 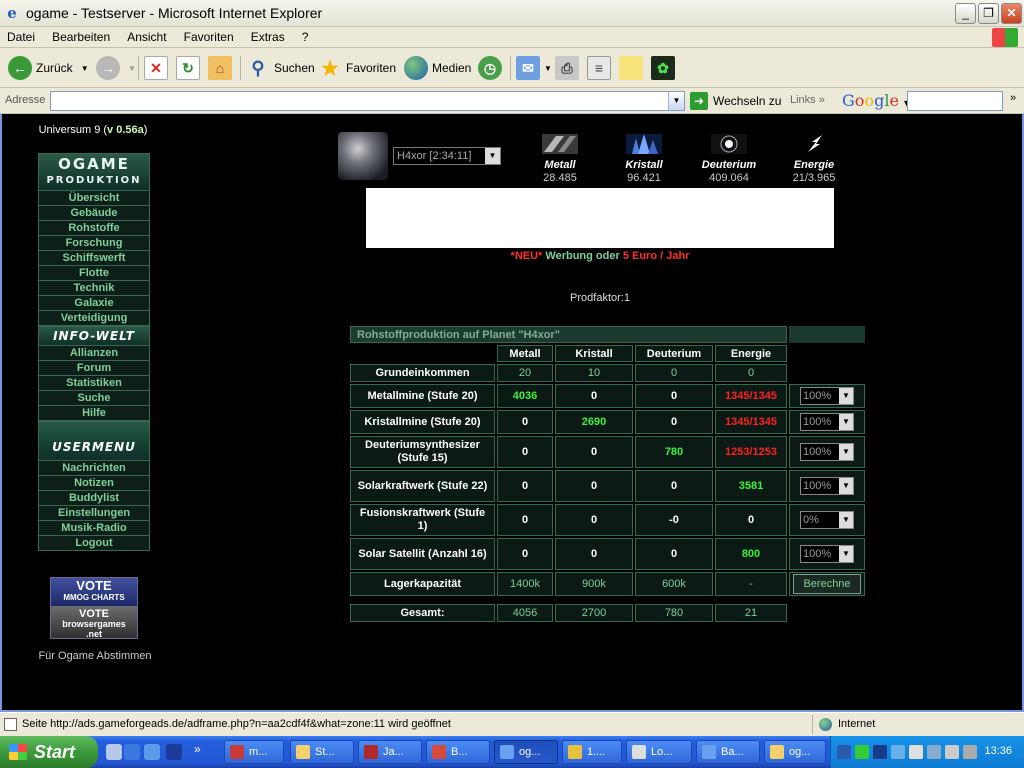 What do you see at coordinates (94, 303) in the screenshot?
I see `menu-item-galaxie: Galaxie` at bounding box center [94, 303].